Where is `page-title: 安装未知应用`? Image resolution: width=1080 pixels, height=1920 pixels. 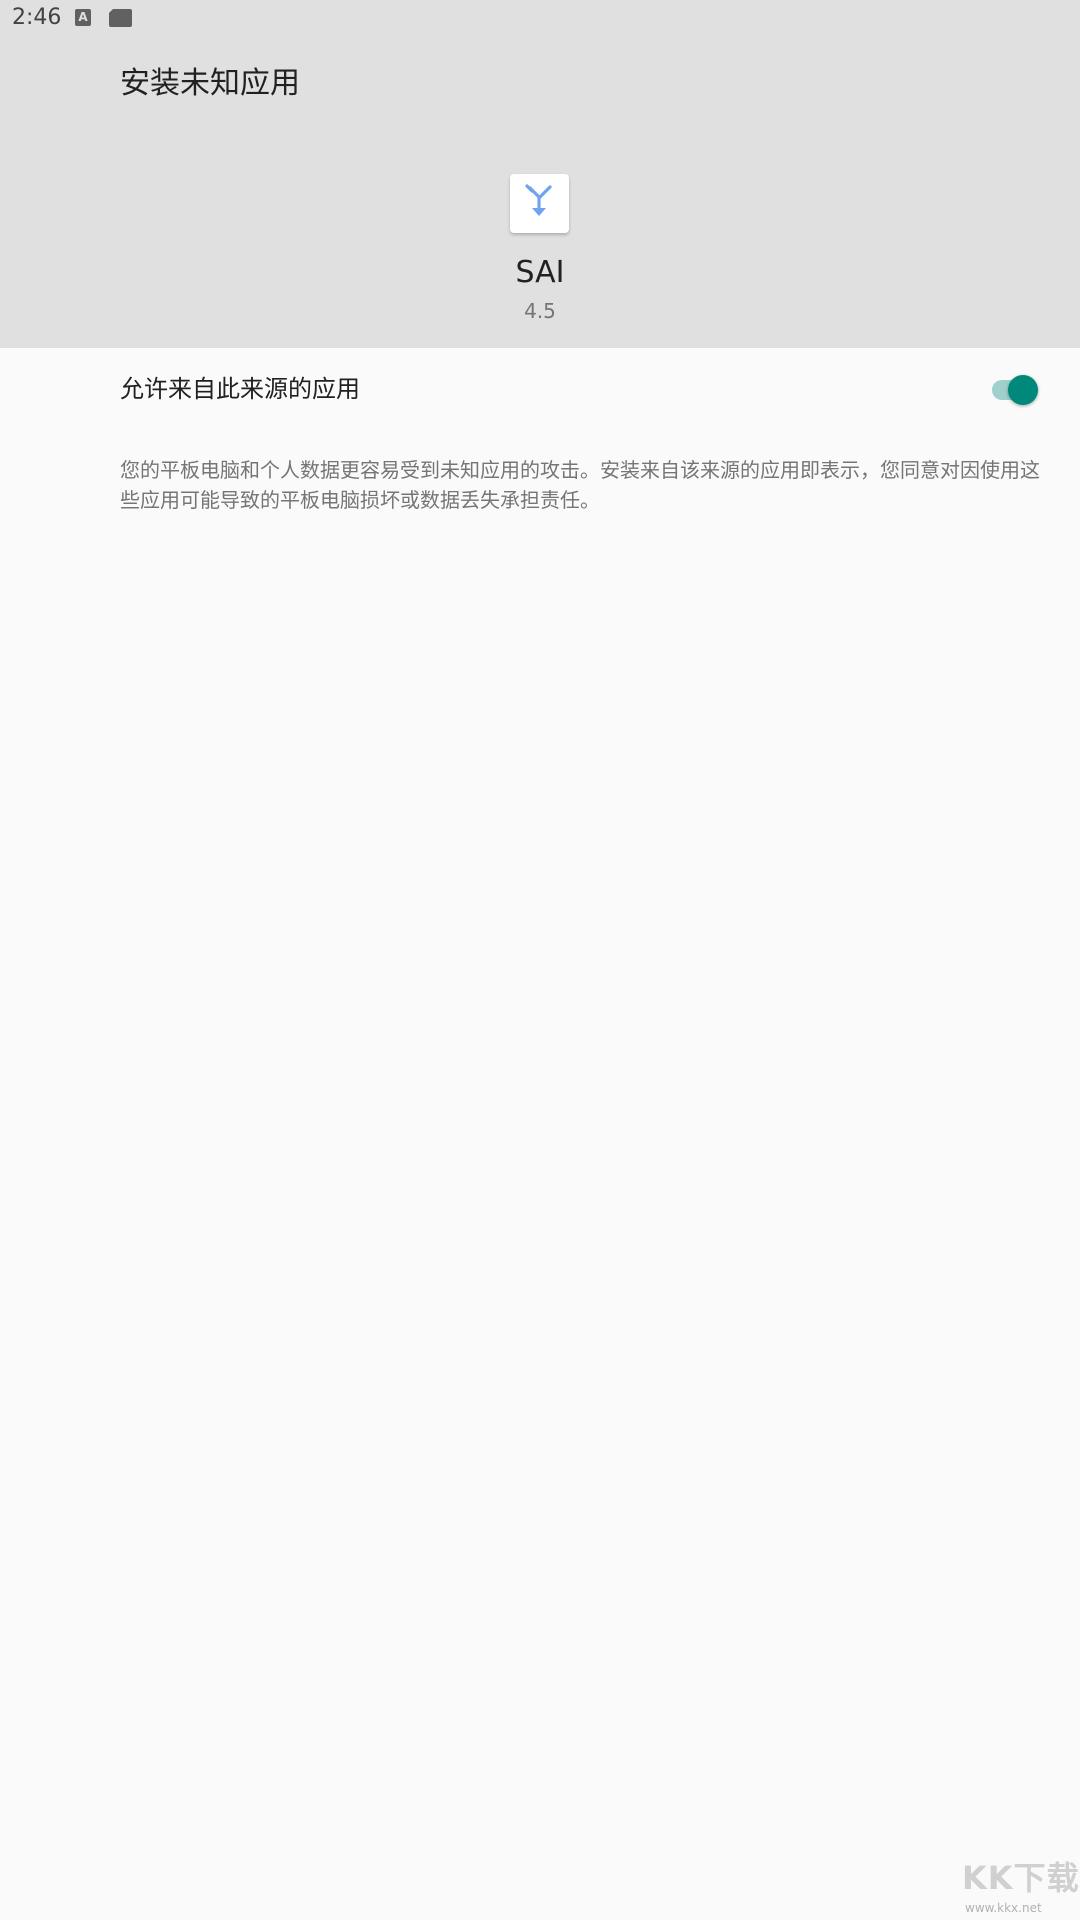 page-title: 安装未知应用 is located at coordinates (210, 83).